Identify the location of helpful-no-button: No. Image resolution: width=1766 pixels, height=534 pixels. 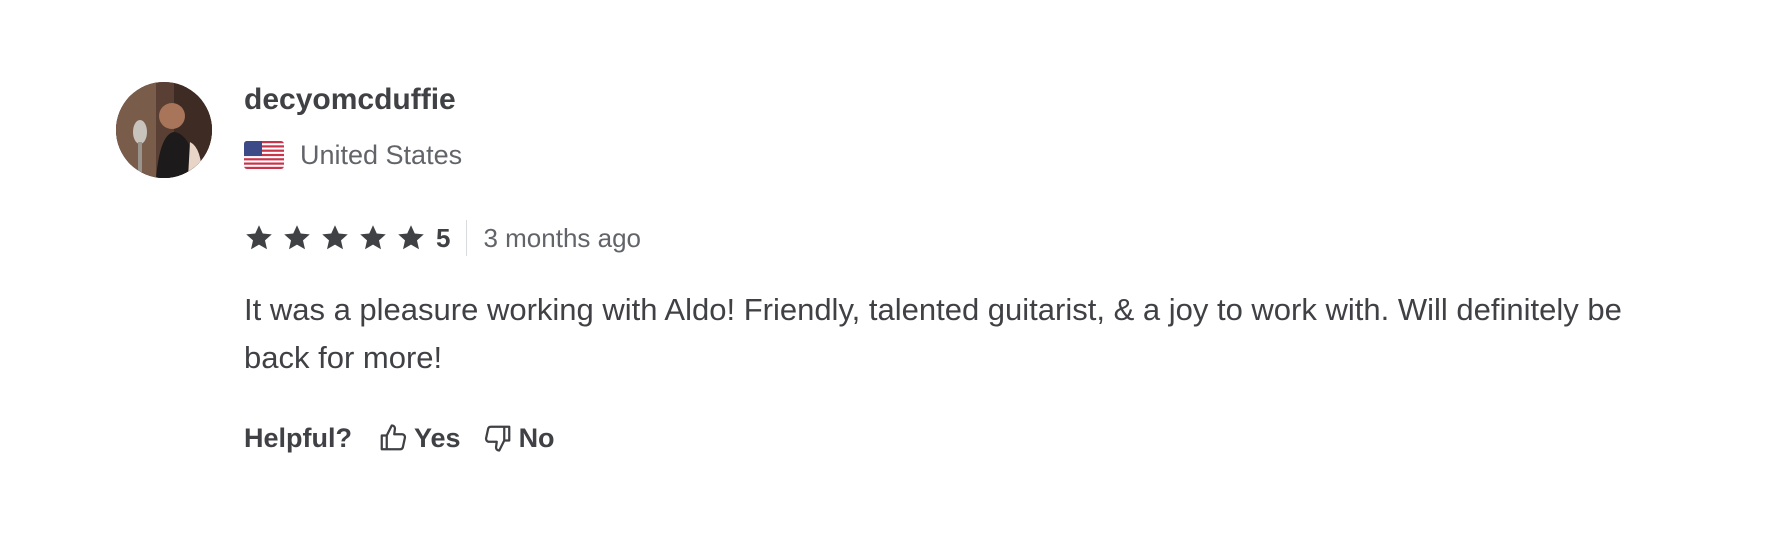
(519, 438).